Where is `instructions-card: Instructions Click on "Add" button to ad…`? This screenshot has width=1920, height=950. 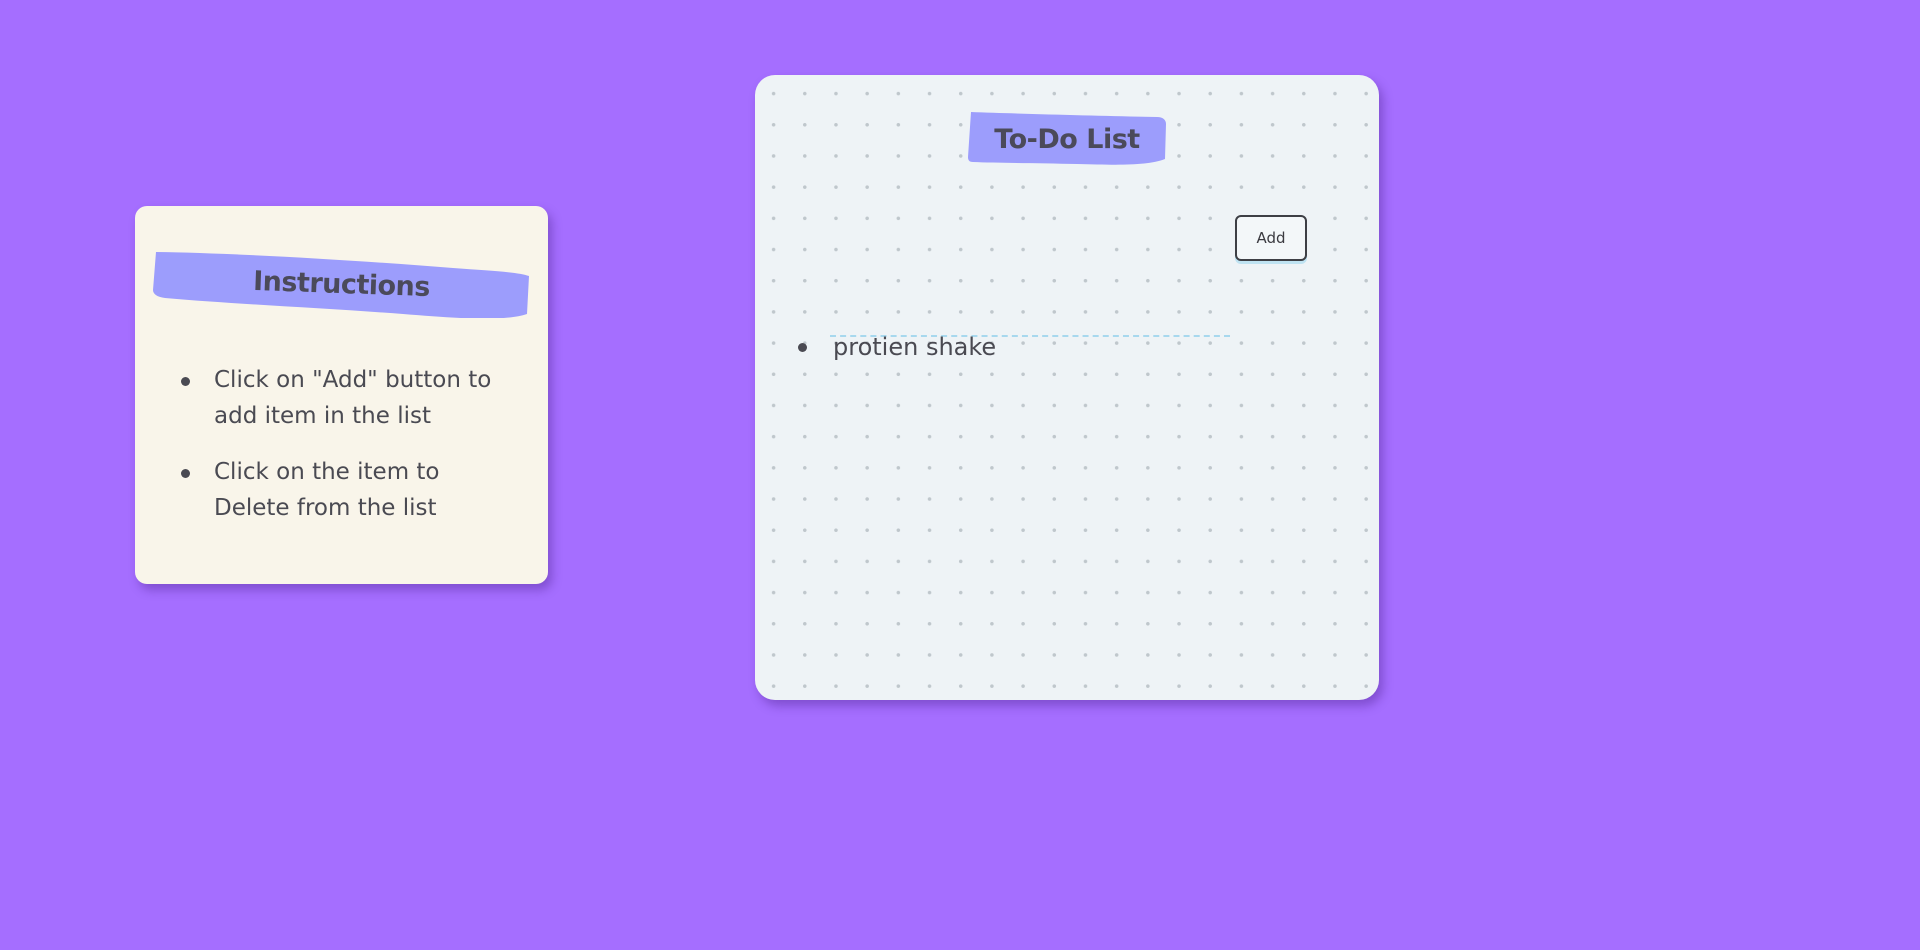 instructions-card: Instructions Click on "Add" button to ad… is located at coordinates (341, 395).